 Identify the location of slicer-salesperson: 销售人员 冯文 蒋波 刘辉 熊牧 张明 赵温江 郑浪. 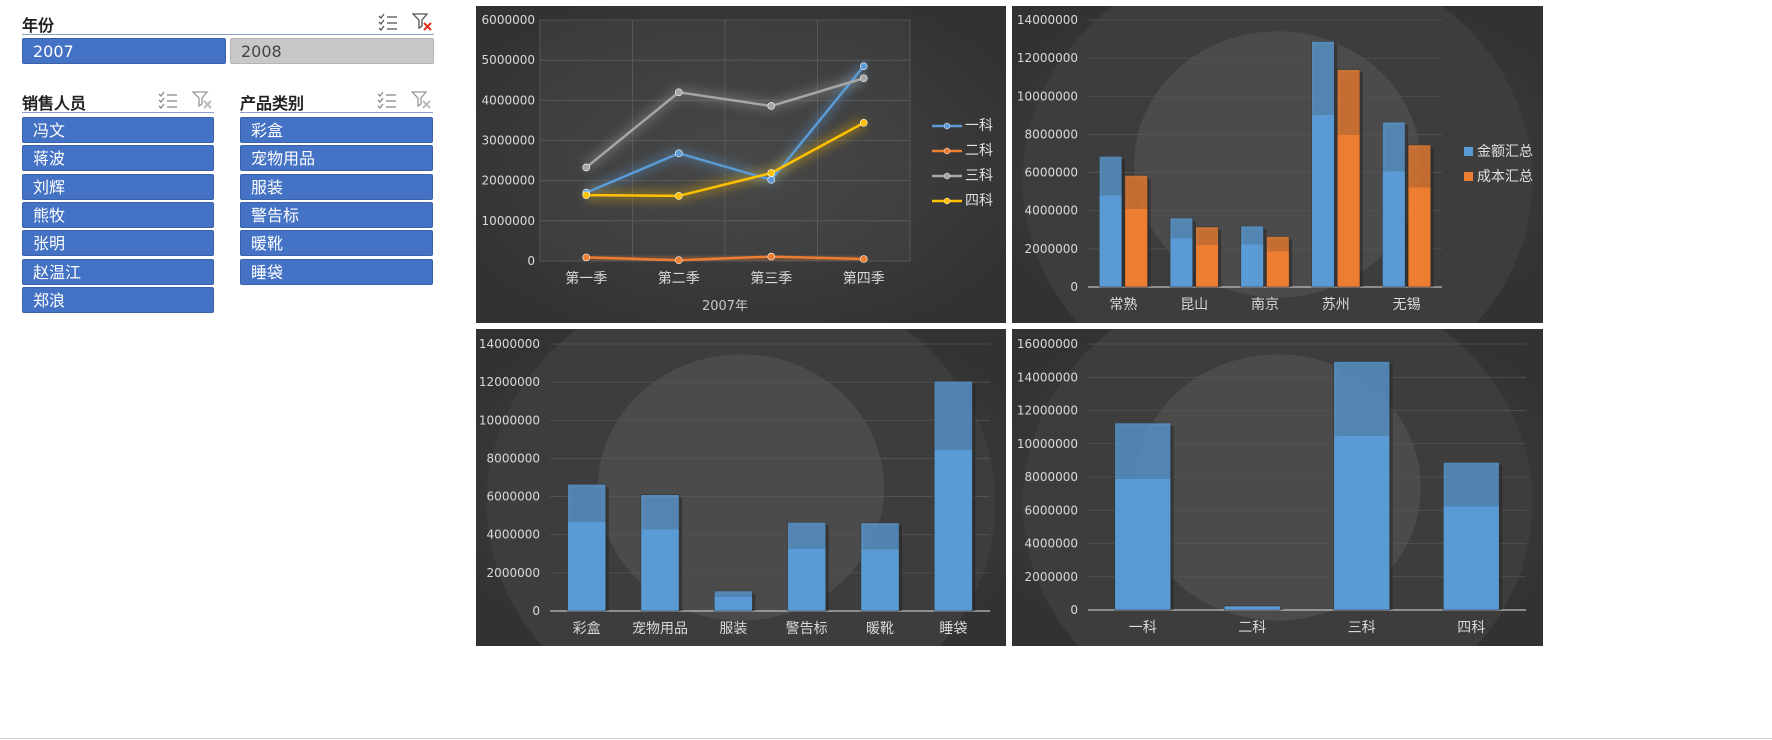
(118, 199).